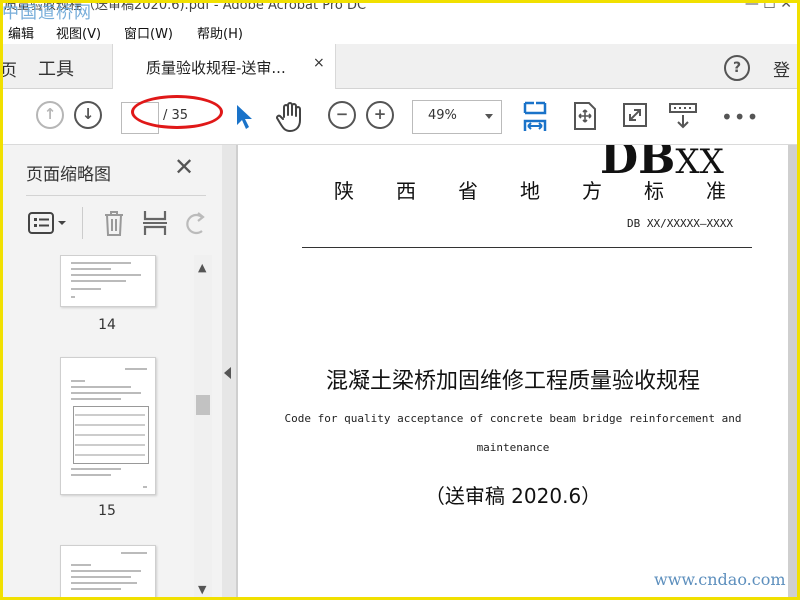 This screenshot has height=600, width=800. Describe the element at coordinates (184, 167) in the screenshot. I see `panel-close-icon: ✕` at that location.